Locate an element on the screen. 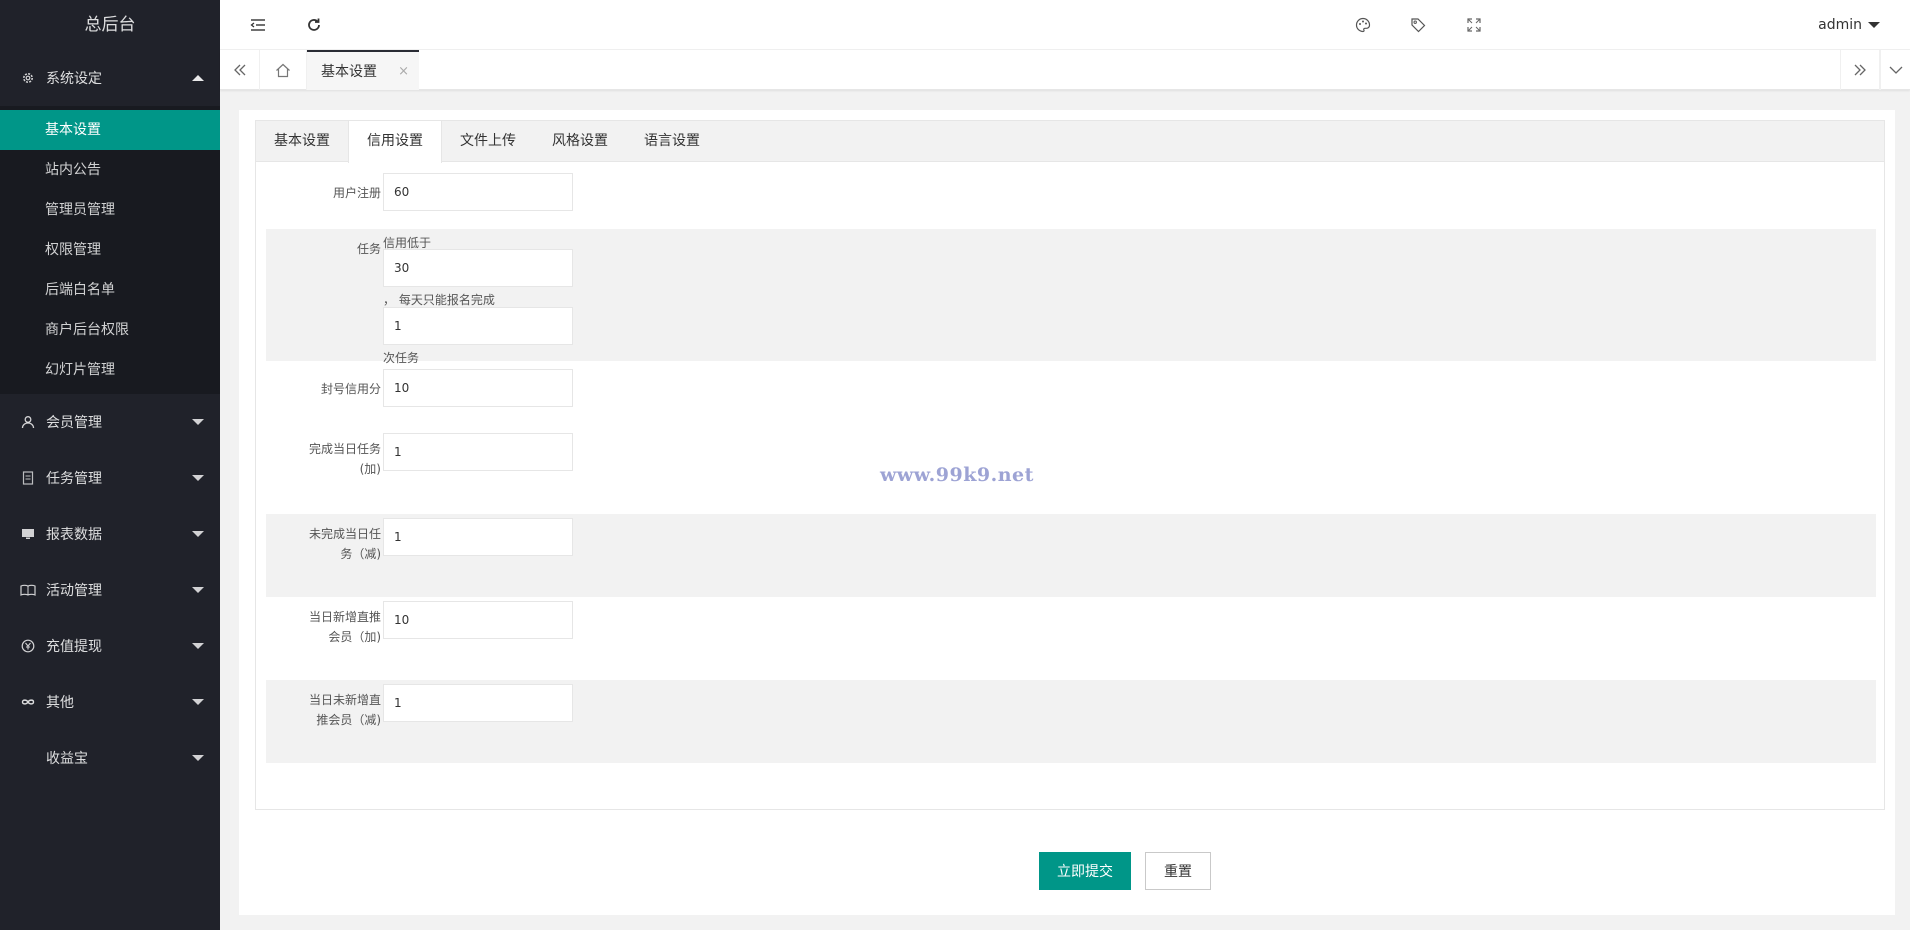 The width and height of the screenshot is (1910, 930). task-daily-limit-input is located at coordinates (478, 326).